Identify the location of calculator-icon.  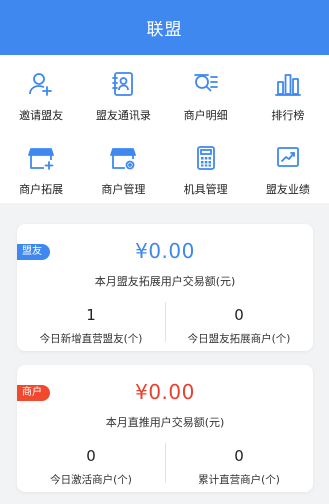
(206, 158).